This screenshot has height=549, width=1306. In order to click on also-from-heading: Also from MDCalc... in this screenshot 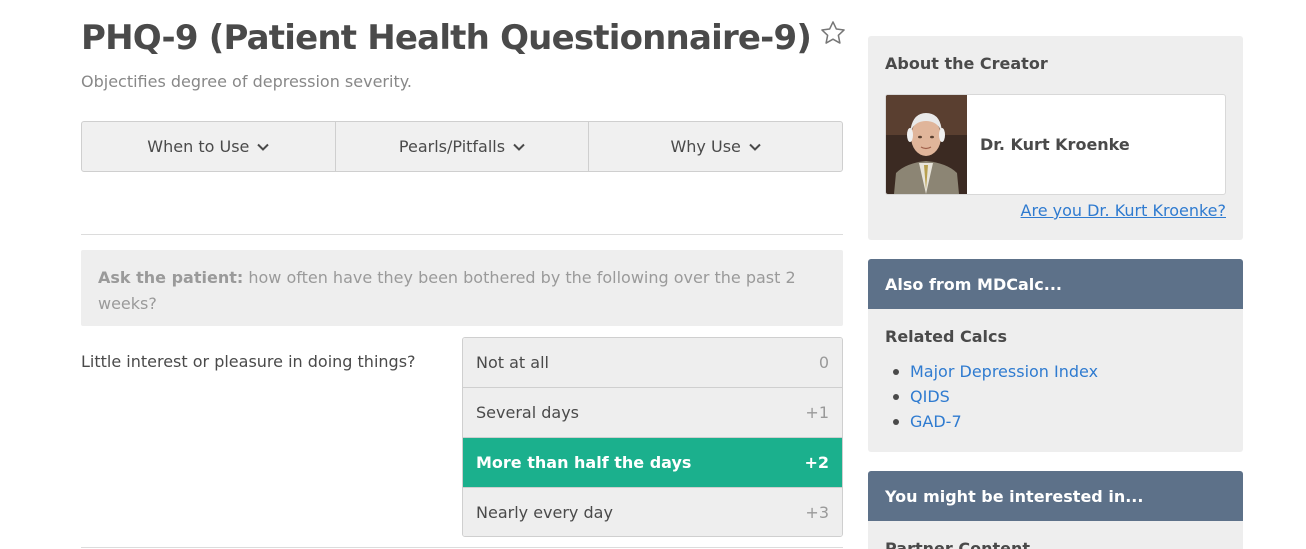, I will do `click(1055, 284)`.